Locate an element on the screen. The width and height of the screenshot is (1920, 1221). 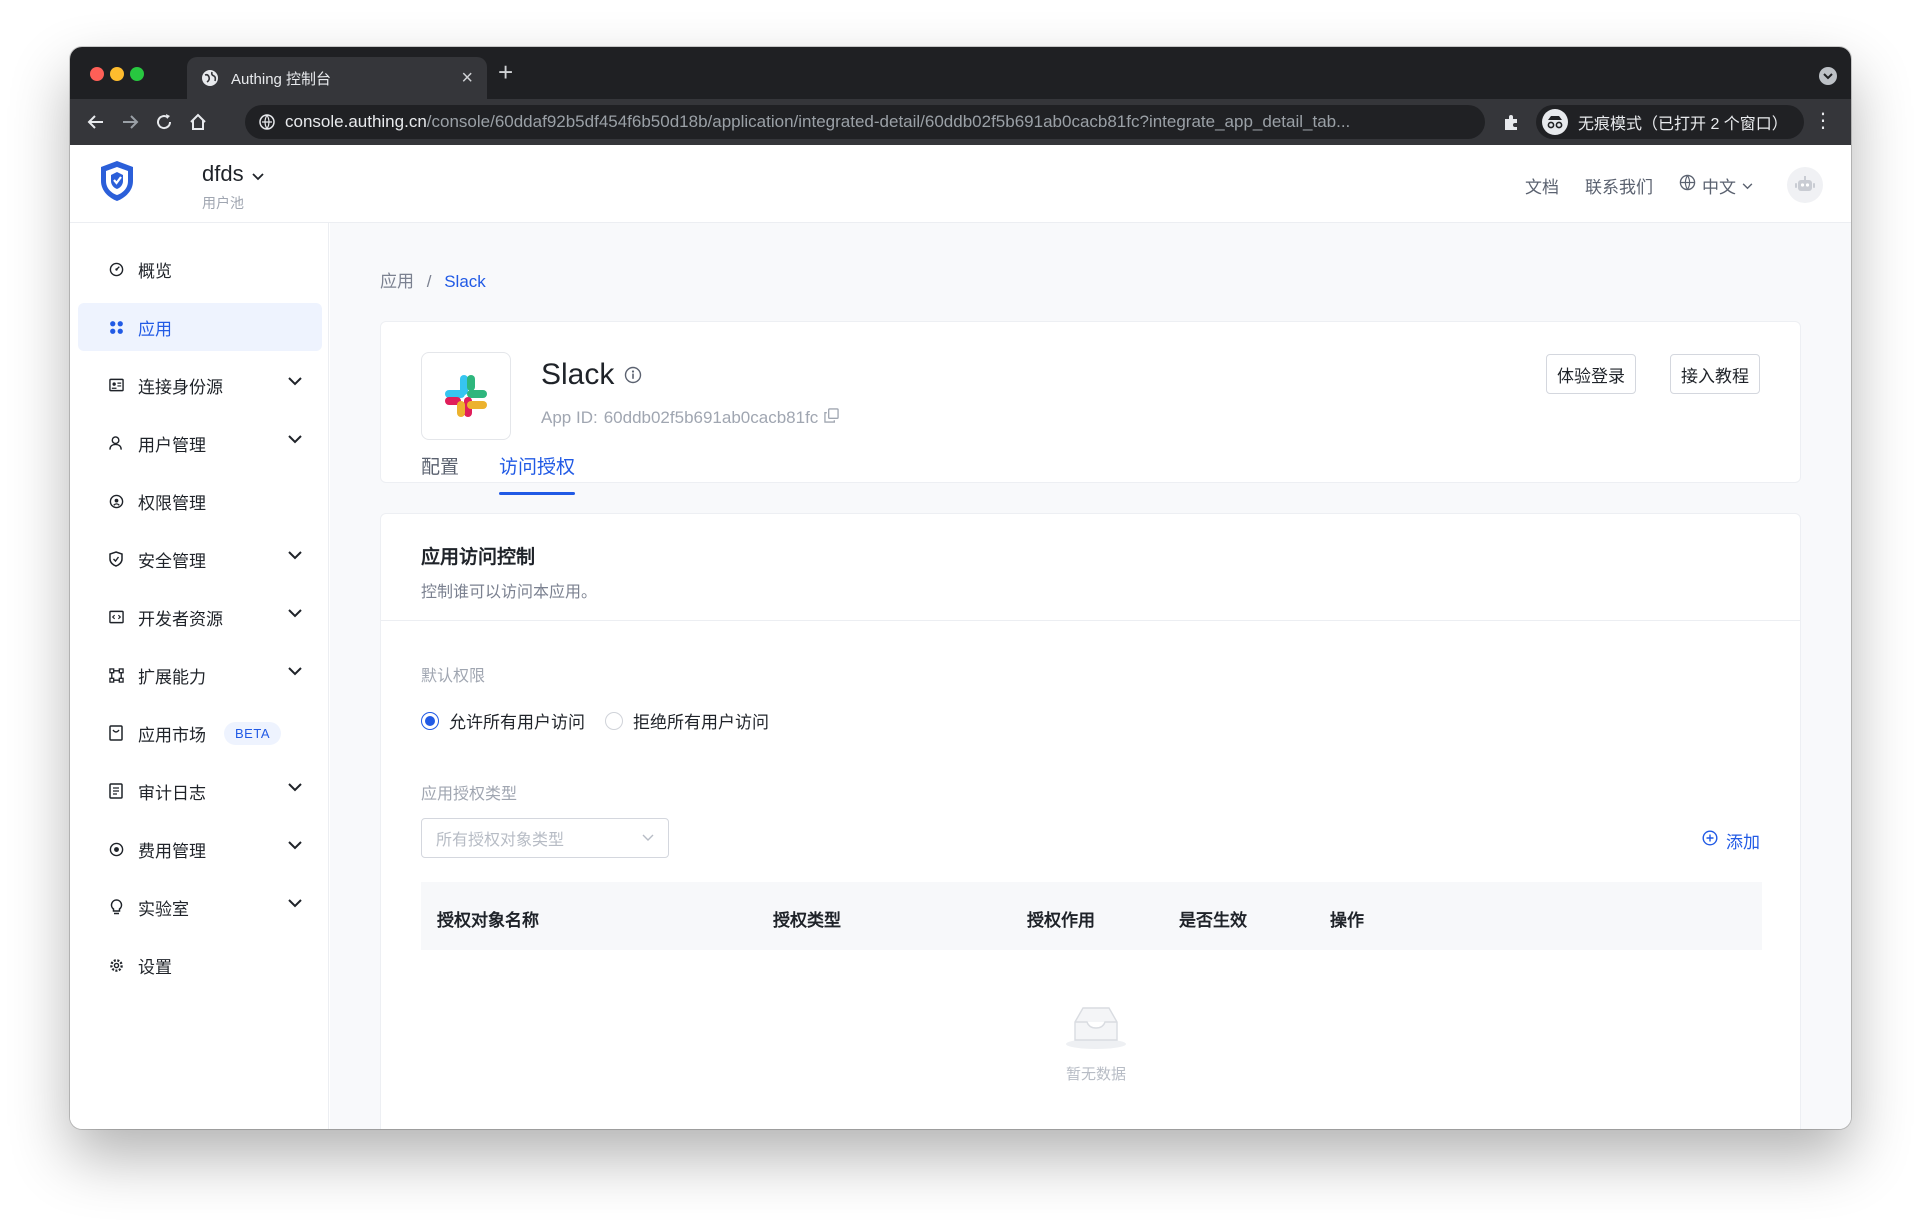
column-header-effect: 授权作用 is located at coordinates (1061, 920).